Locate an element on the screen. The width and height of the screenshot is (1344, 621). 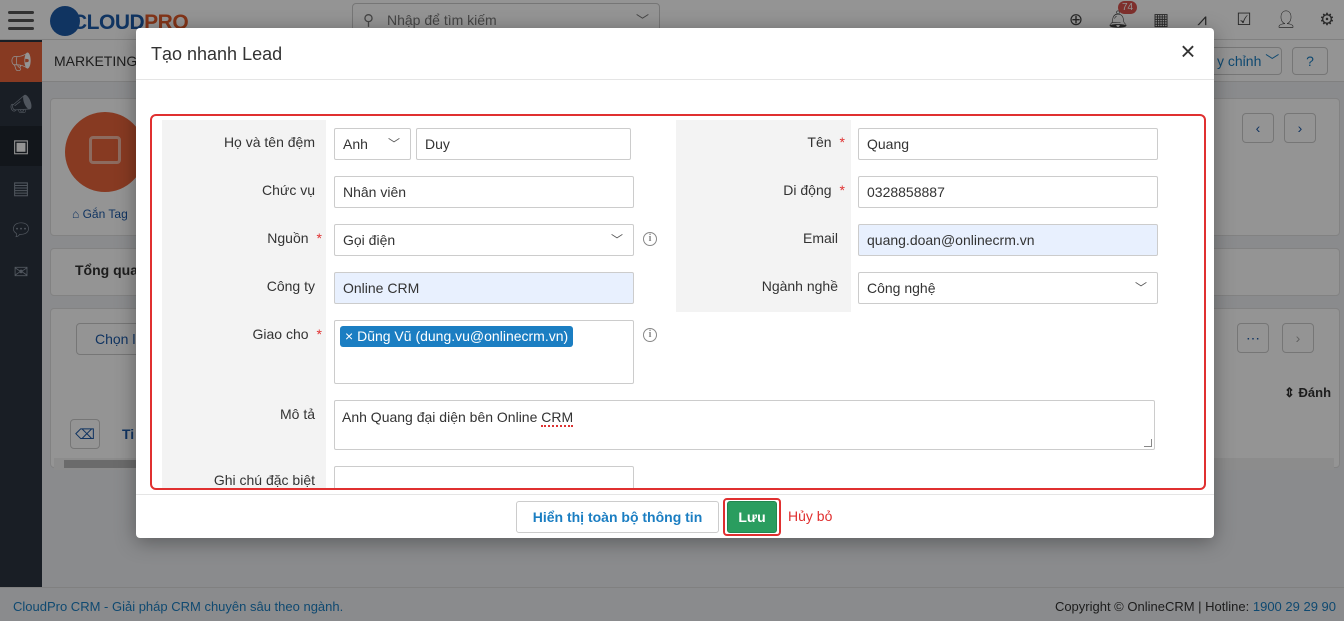
description-textarea: Anh Quang đại diện bên Online CRM is located at coordinates (744, 425).